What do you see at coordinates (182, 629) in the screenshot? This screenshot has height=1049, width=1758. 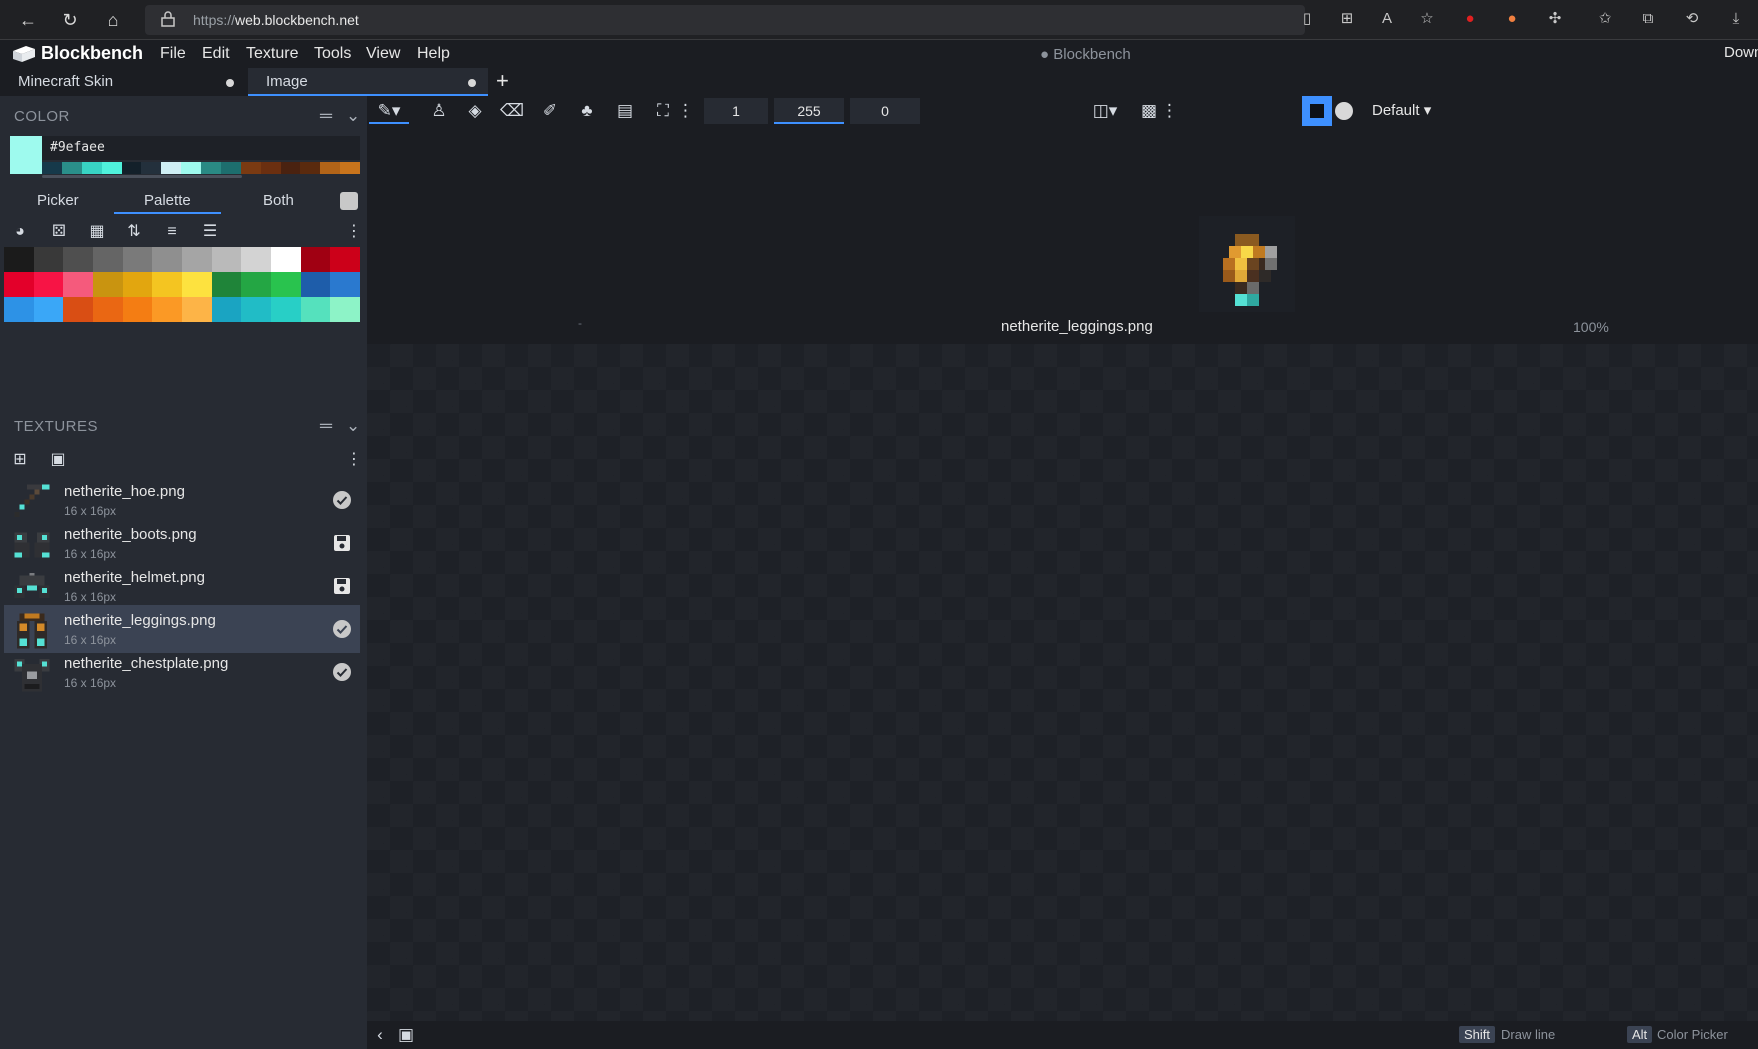 I see `texture-item-netherite-leggings: netherite_leggings.png 16 x 16px` at bounding box center [182, 629].